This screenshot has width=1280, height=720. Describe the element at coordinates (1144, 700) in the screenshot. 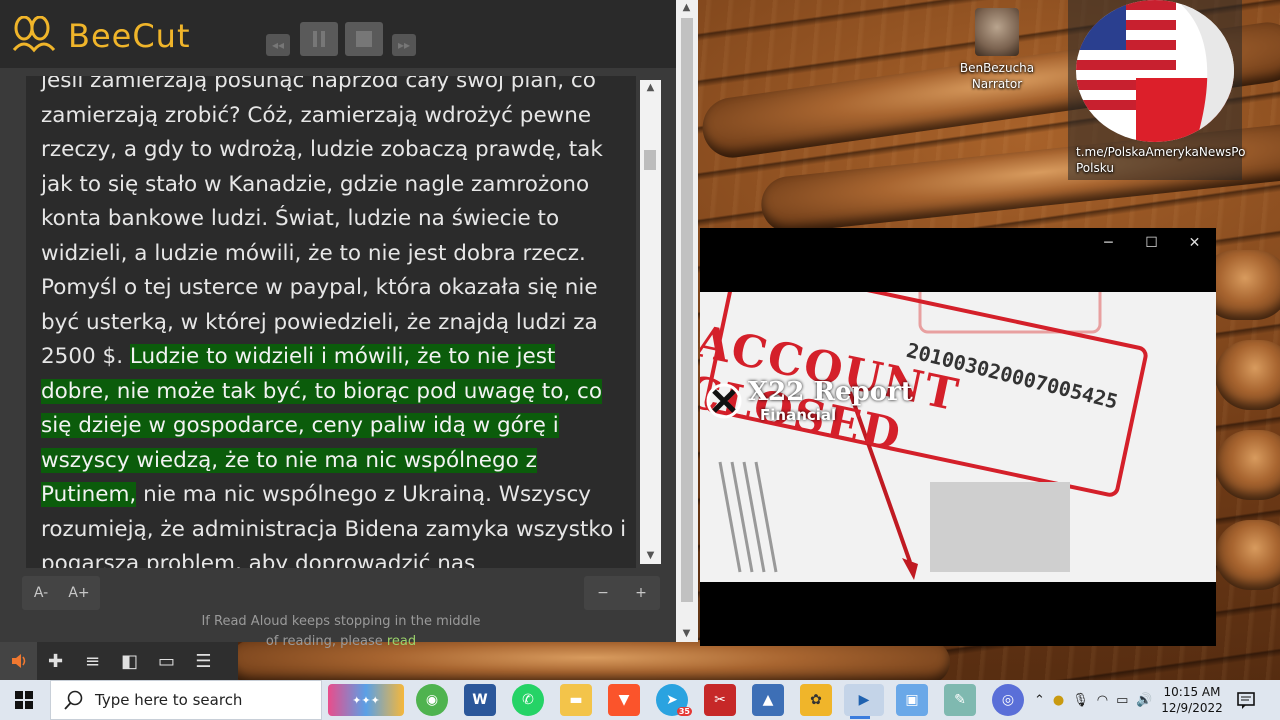

I see `volume-icon: 🔊` at that location.